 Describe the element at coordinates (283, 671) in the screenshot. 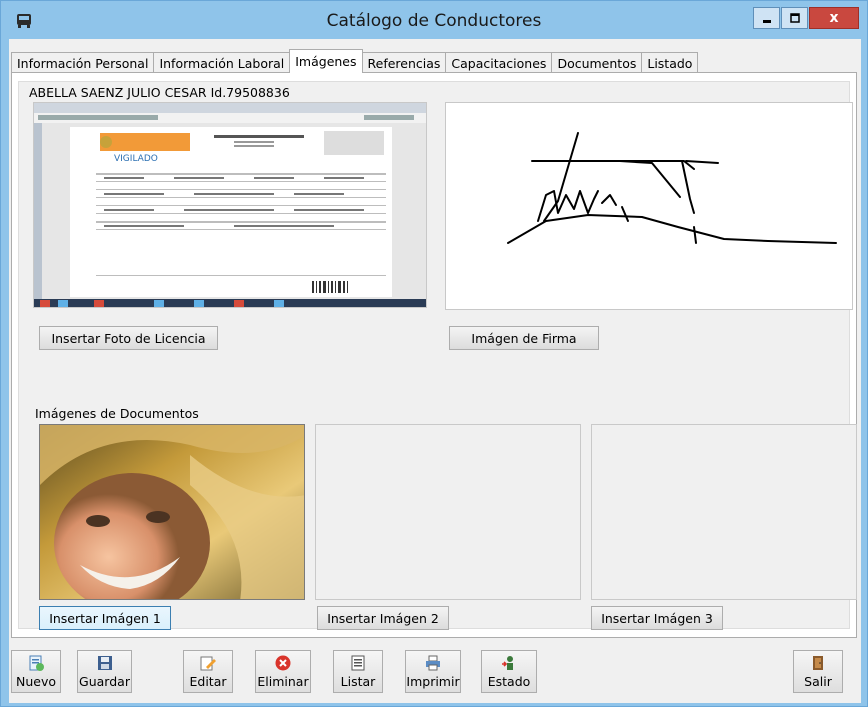

I see `eliminar-button: Eliminar` at that location.